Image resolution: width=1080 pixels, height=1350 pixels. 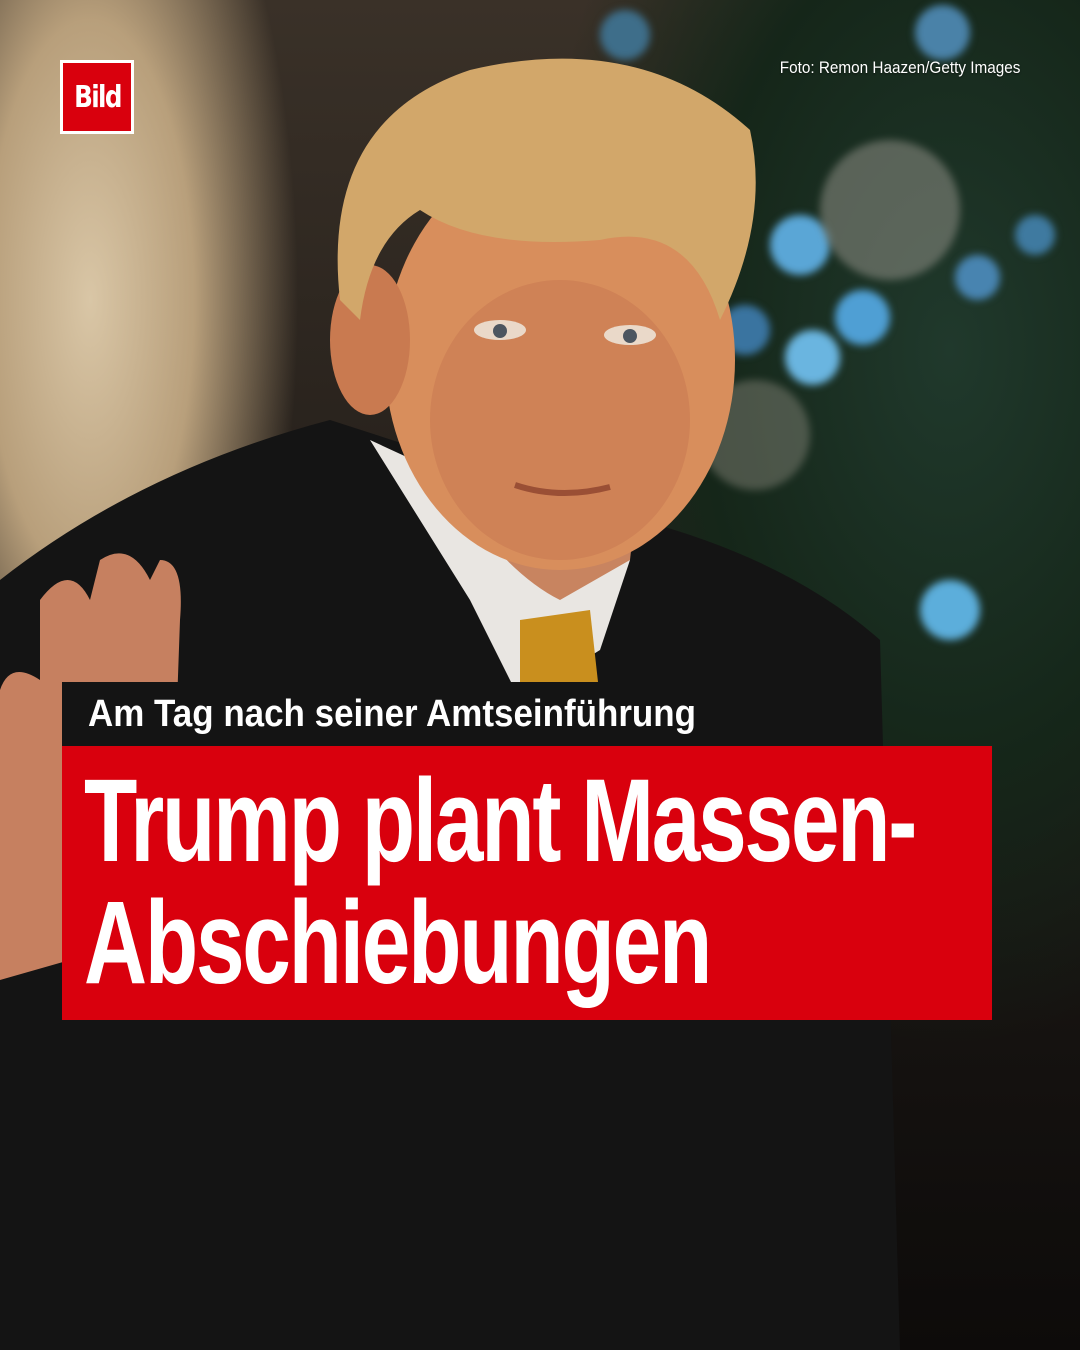 What do you see at coordinates (398, 943) in the screenshot?
I see `headline-line-2: Abschiebungen` at bounding box center [398, 943].